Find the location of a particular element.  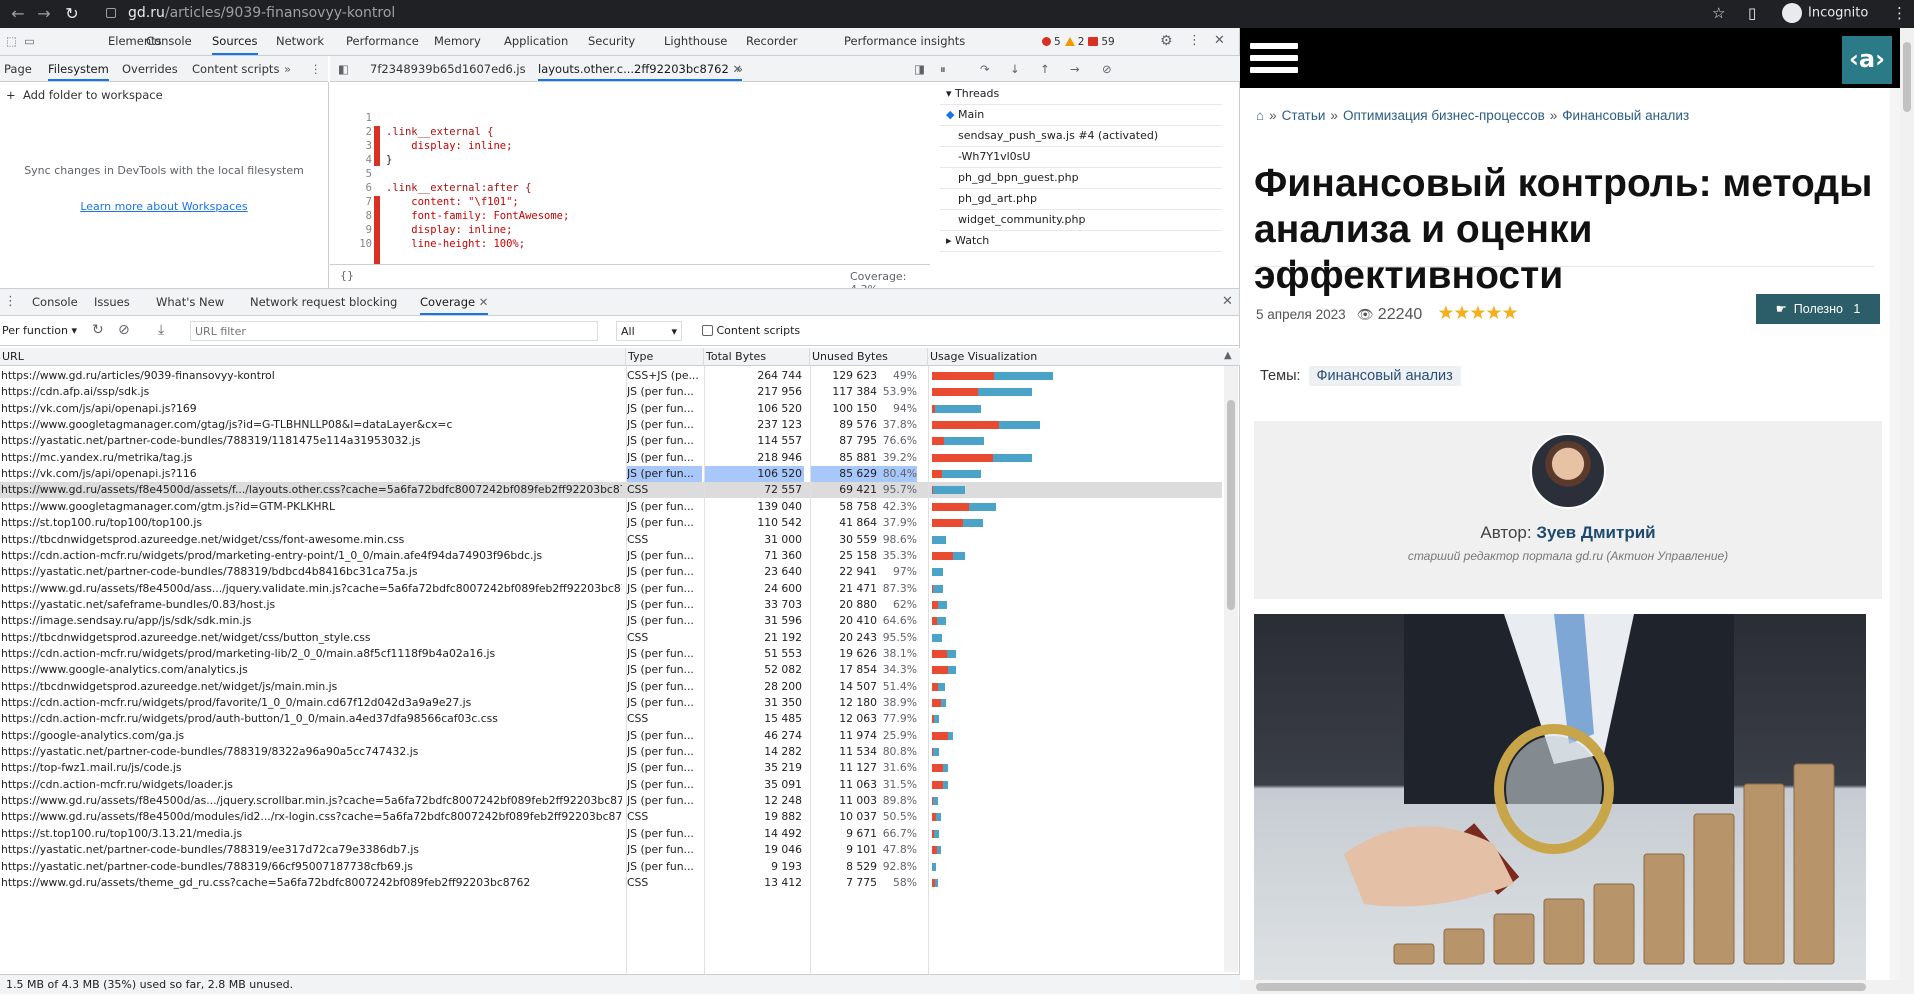

tab-performance: Performance is located at coordinates (382, 41).